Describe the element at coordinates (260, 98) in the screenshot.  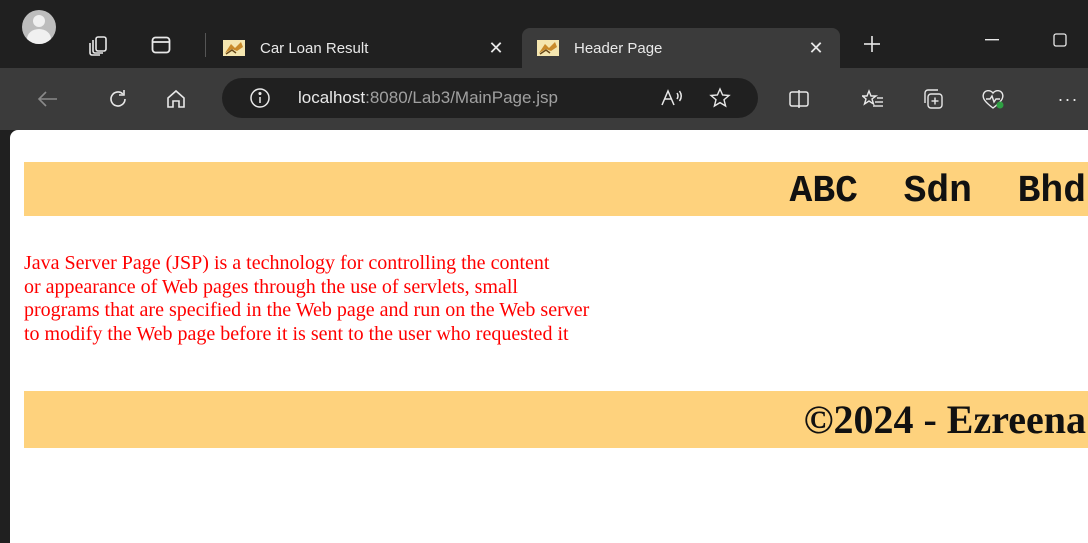
I see `site-info-icon` at that location.